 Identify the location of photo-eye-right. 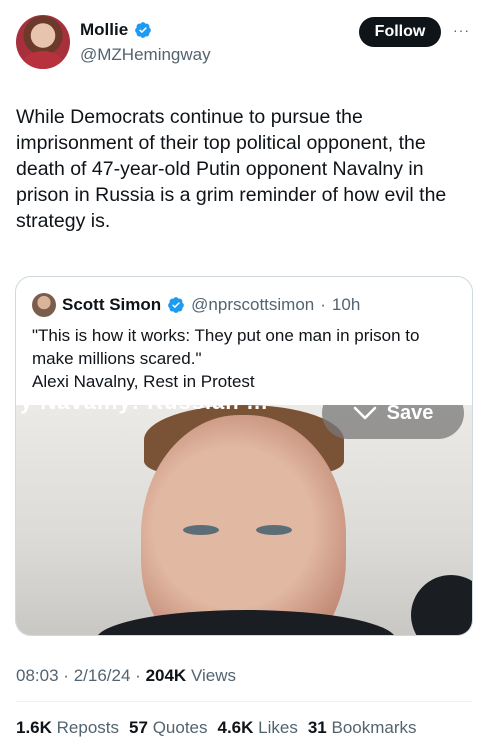
(274, 530).